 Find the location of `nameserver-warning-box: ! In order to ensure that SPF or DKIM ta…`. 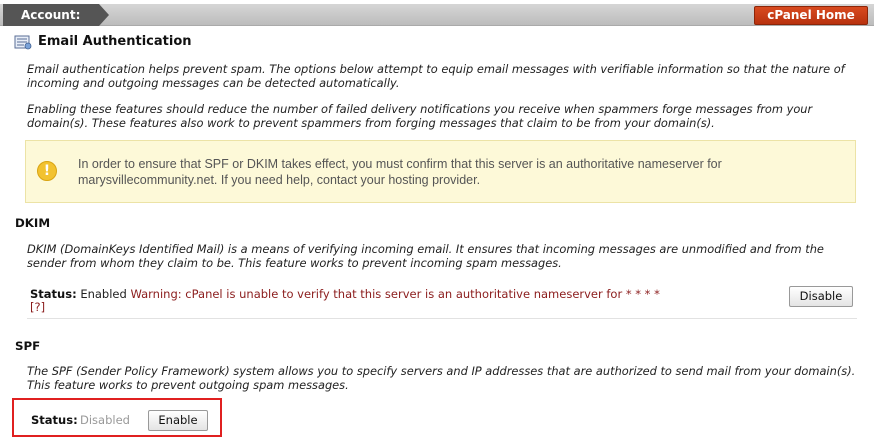

nameserver-warning-box: ! In order to ensure that SPF or DKIM ta… is located at coordinates (440, 171).